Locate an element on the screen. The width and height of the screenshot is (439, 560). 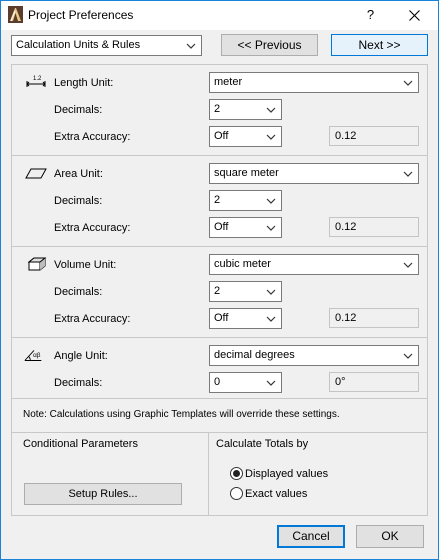
area-preview: 0.12 is located at coordinates (374, 227).